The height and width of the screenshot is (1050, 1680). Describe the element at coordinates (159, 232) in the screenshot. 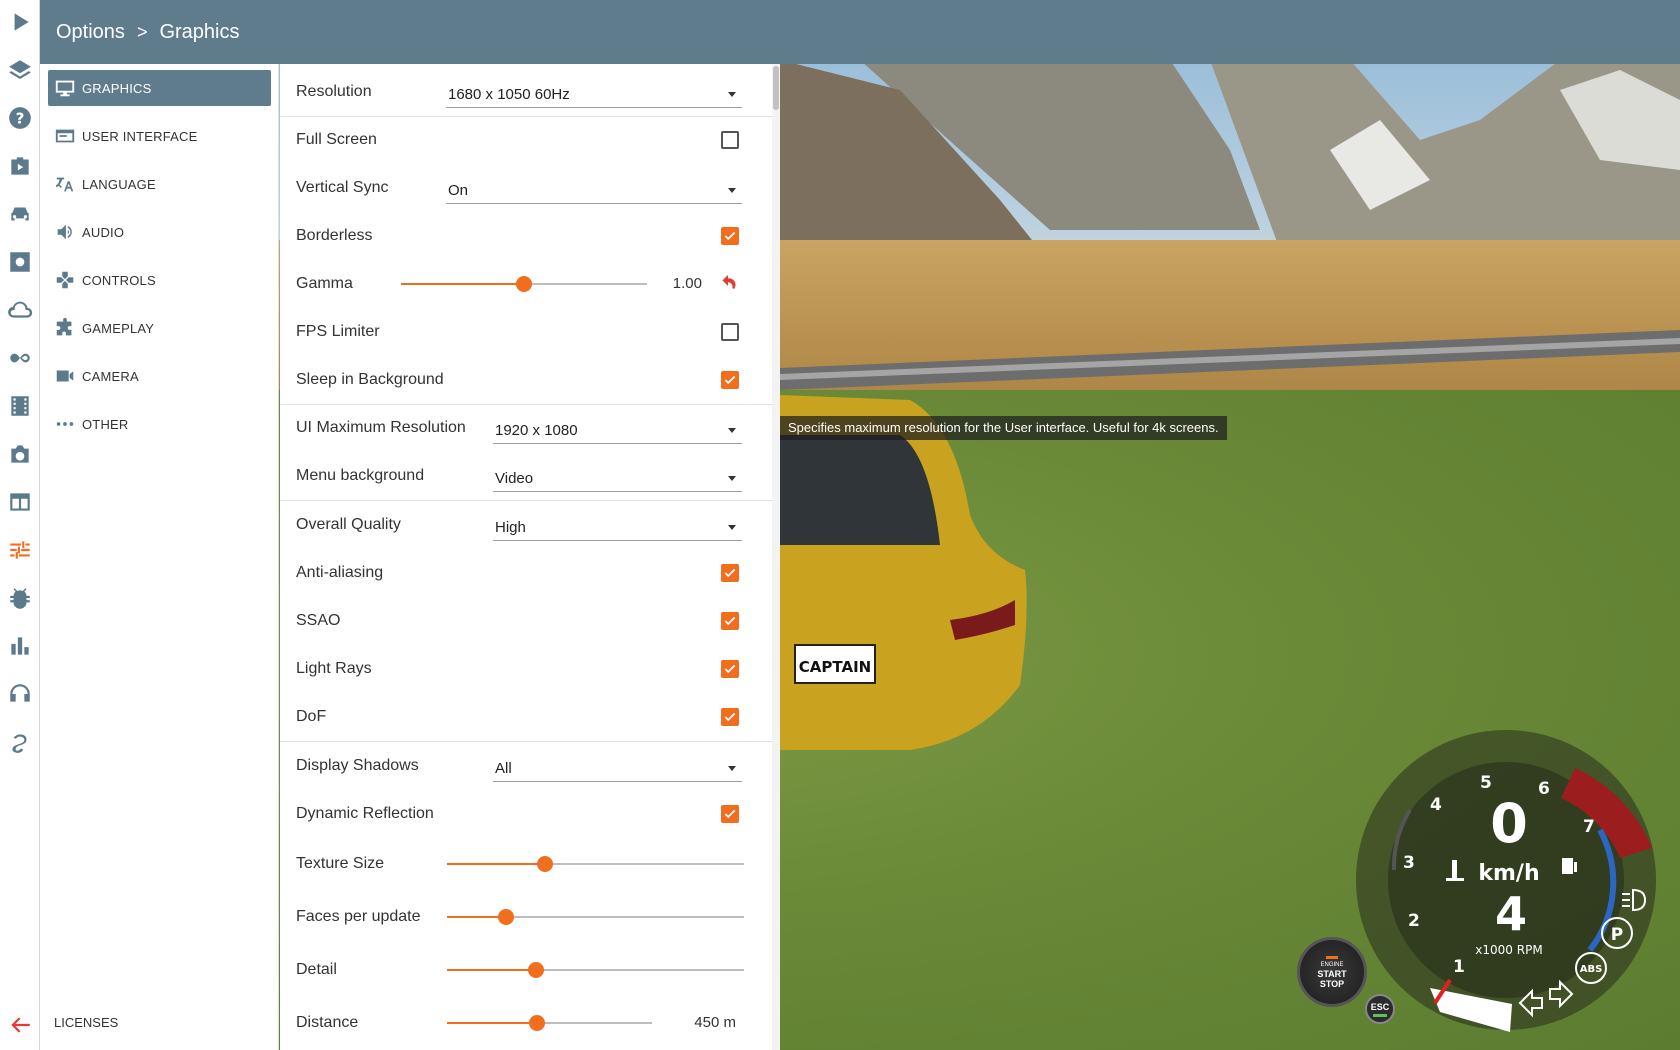

I see `menu-item-audio: AUDIO` at that location.